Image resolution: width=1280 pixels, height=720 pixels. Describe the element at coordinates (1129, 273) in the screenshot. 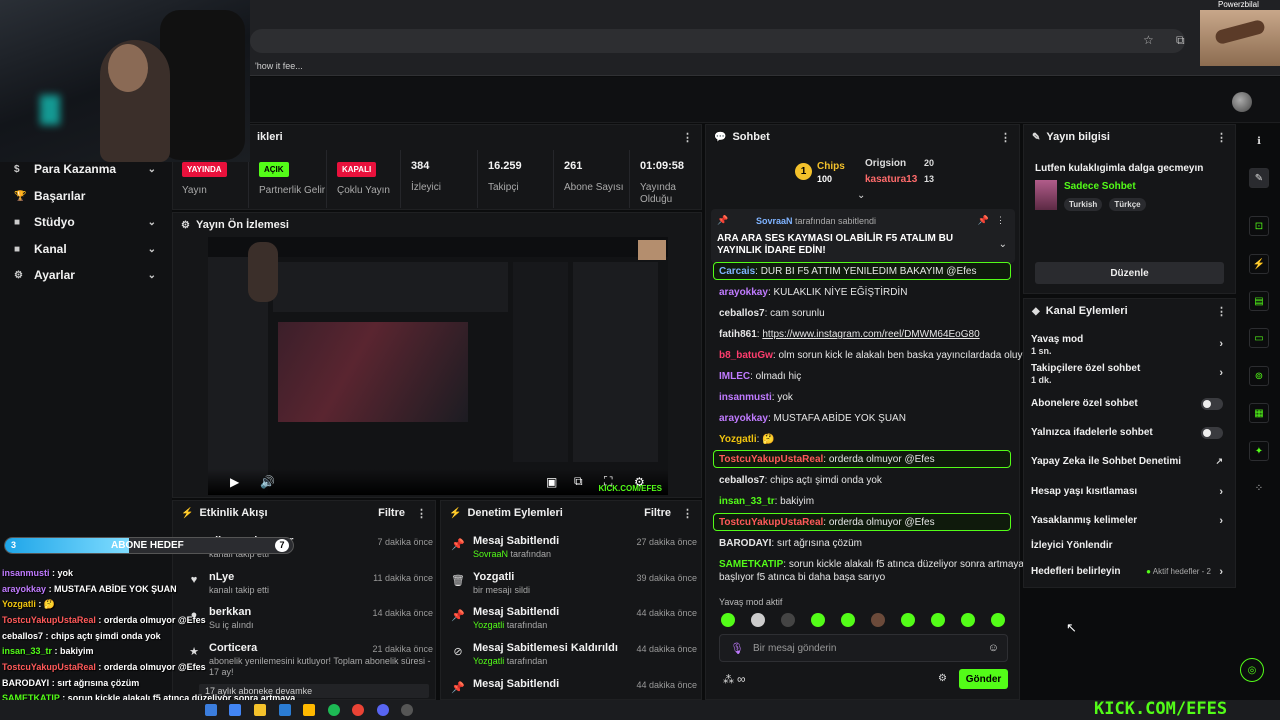

I see `edit-button: Düzenle` at that location.